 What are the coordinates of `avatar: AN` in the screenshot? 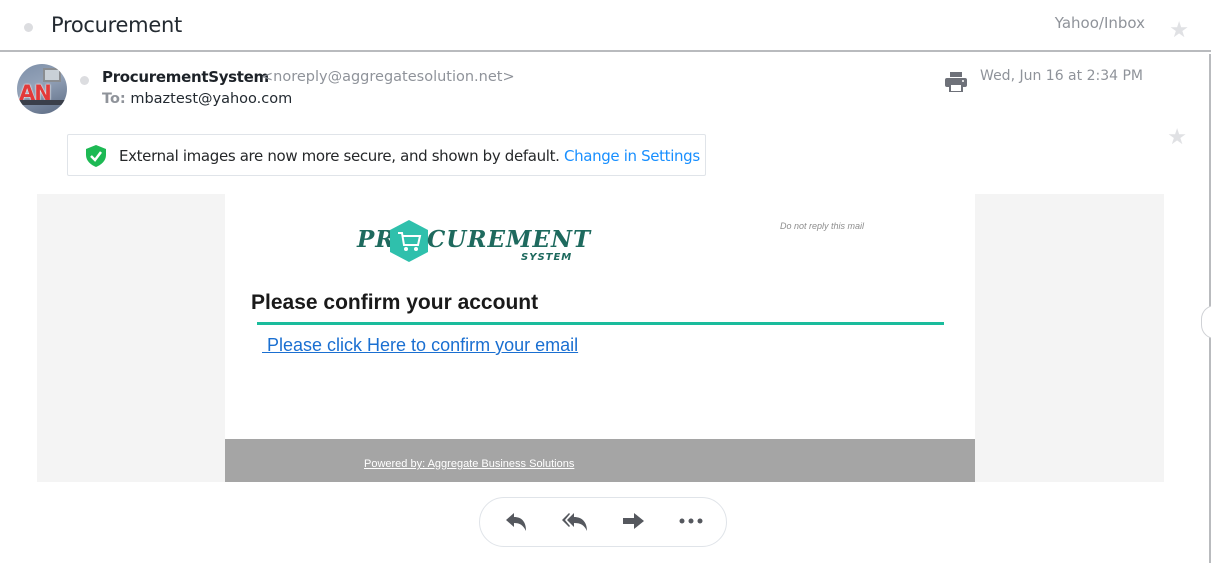 It's located at (42, 89).